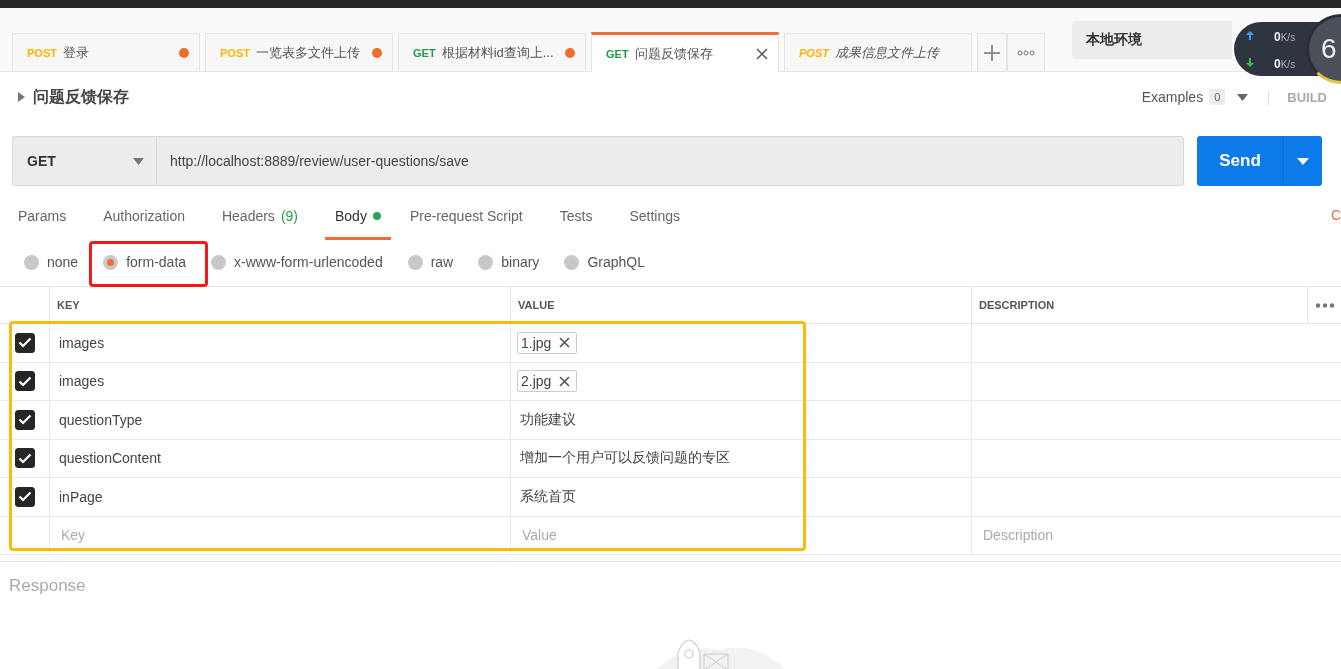 This screenshot has width=1341, height=669. I want to click on value-cell: 增加一个用户可以反馈问题的专区, so click(740, 458).